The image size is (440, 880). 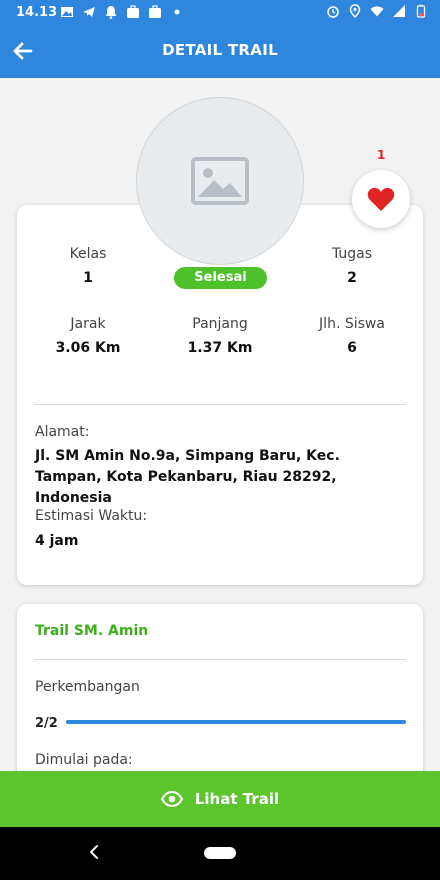 I want to click on progress-bar, so click(x=236, y=722).